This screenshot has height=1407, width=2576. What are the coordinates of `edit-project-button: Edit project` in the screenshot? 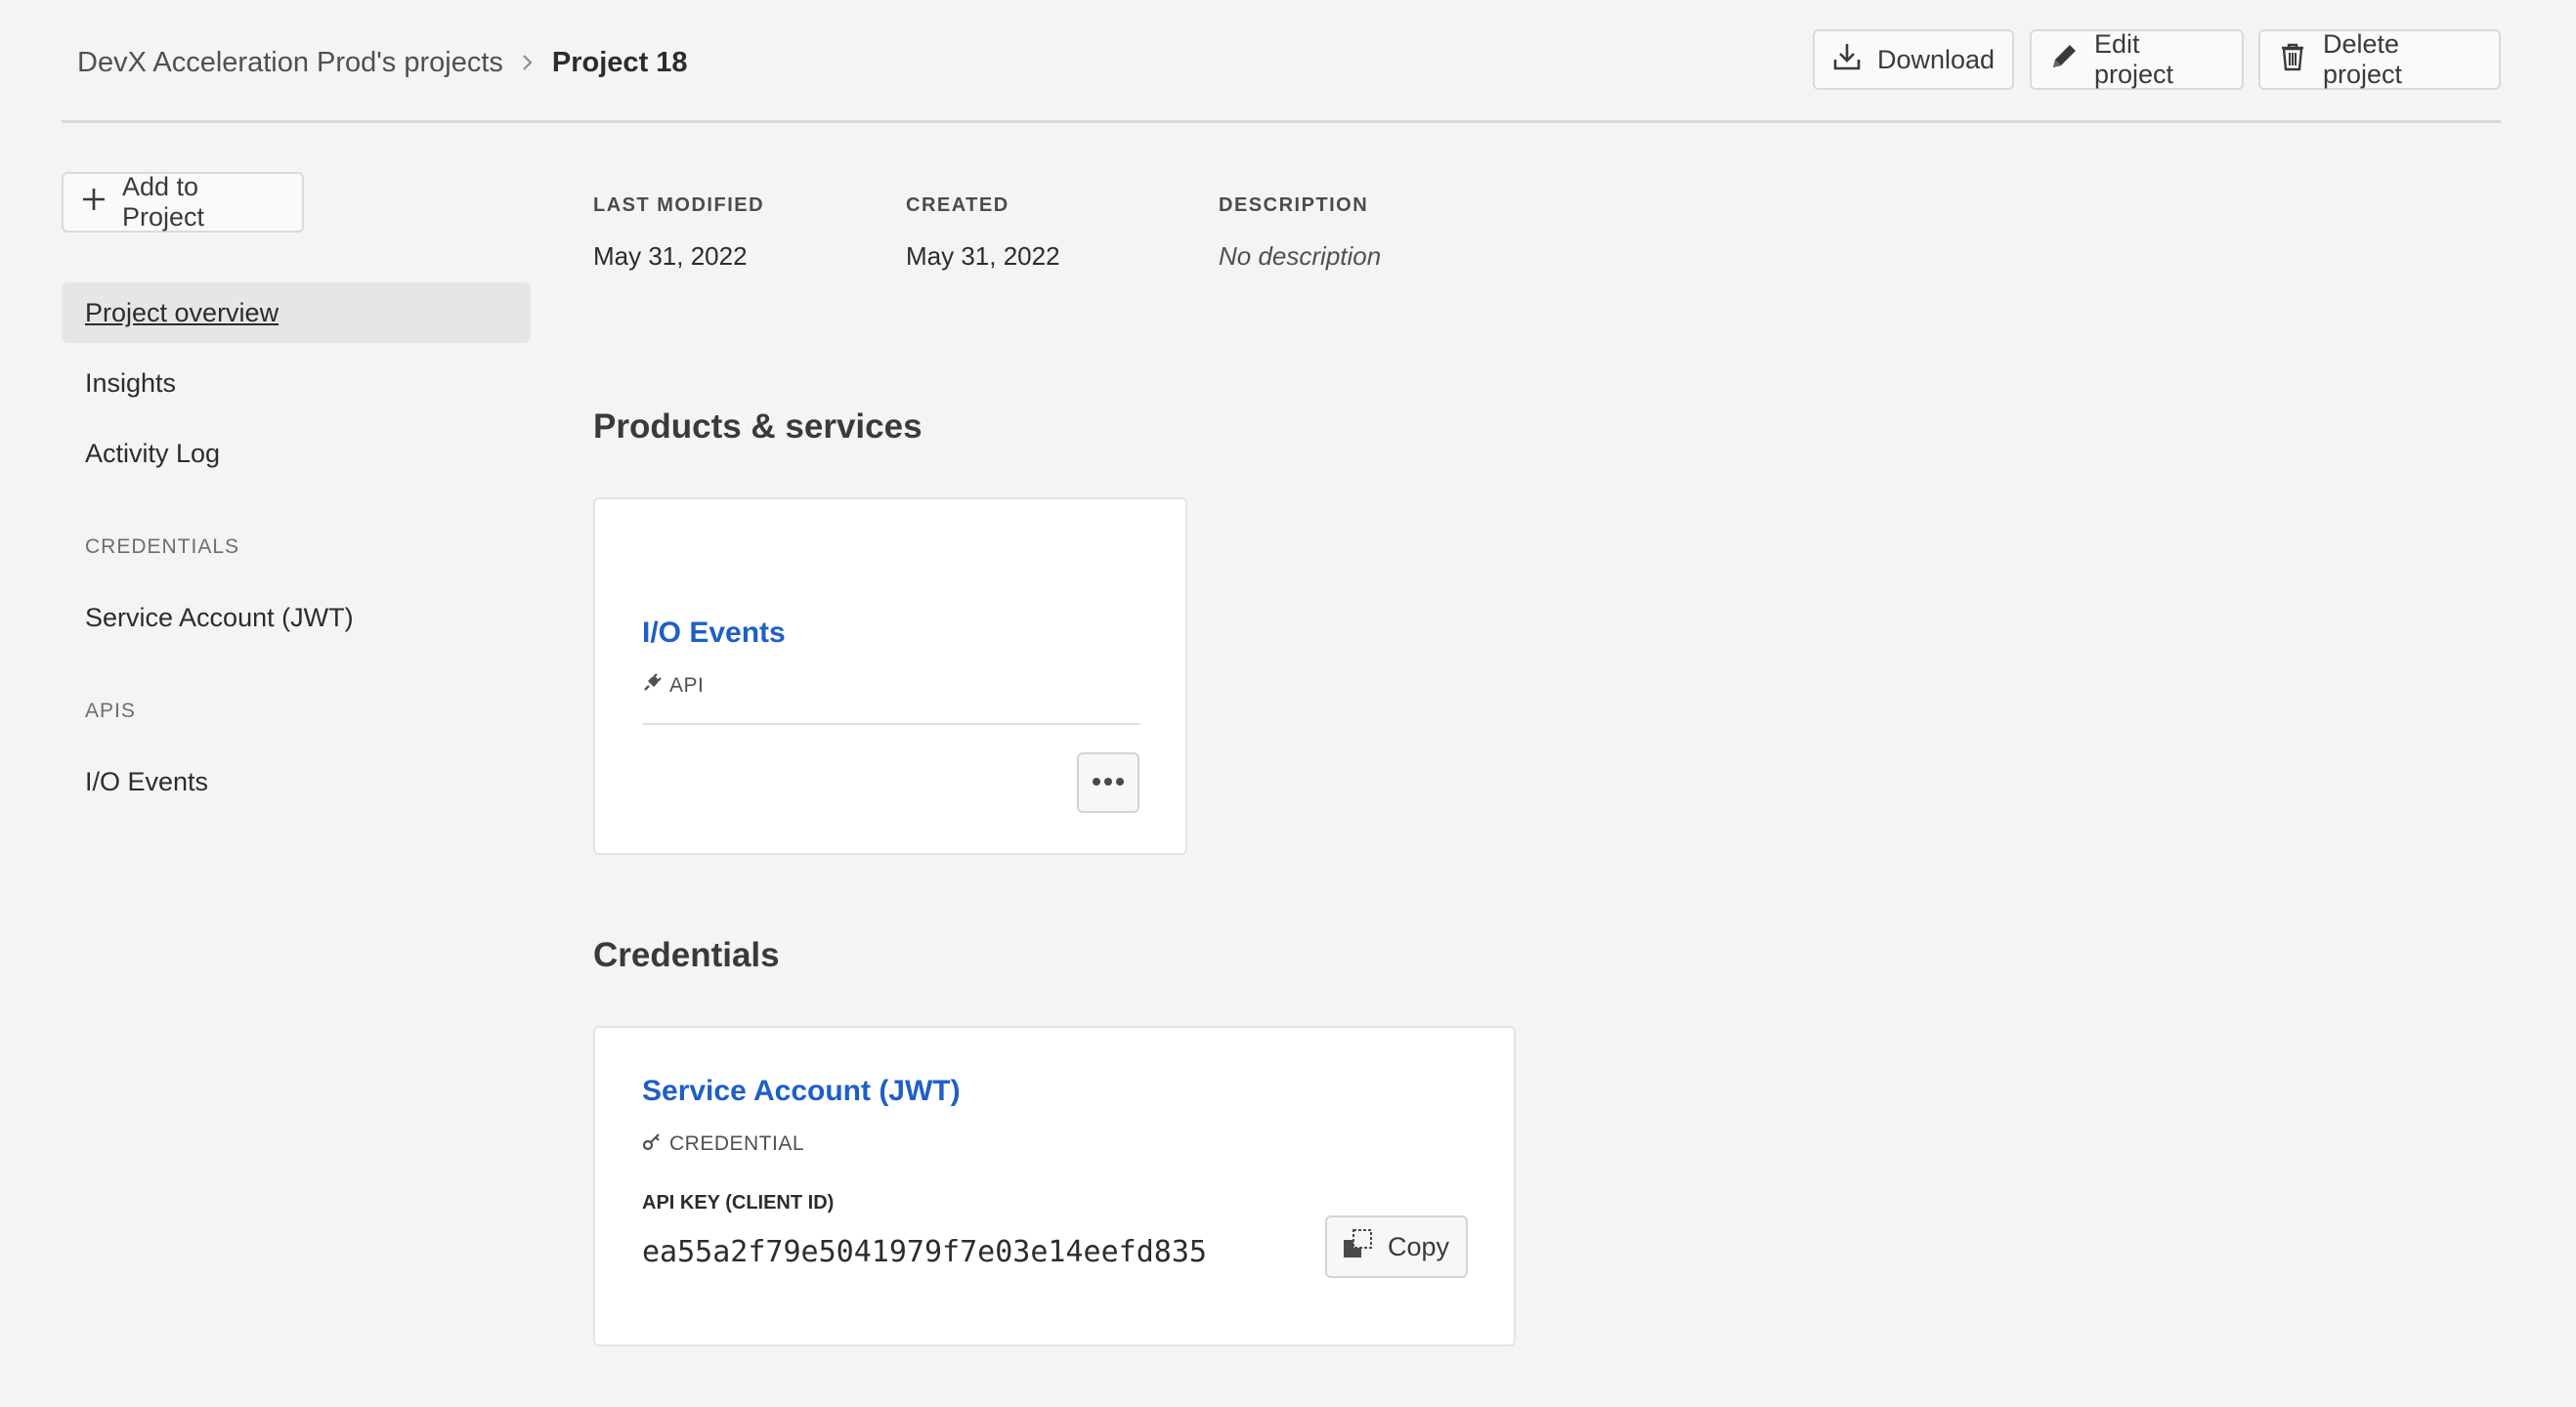 It's located at (2137, 59).